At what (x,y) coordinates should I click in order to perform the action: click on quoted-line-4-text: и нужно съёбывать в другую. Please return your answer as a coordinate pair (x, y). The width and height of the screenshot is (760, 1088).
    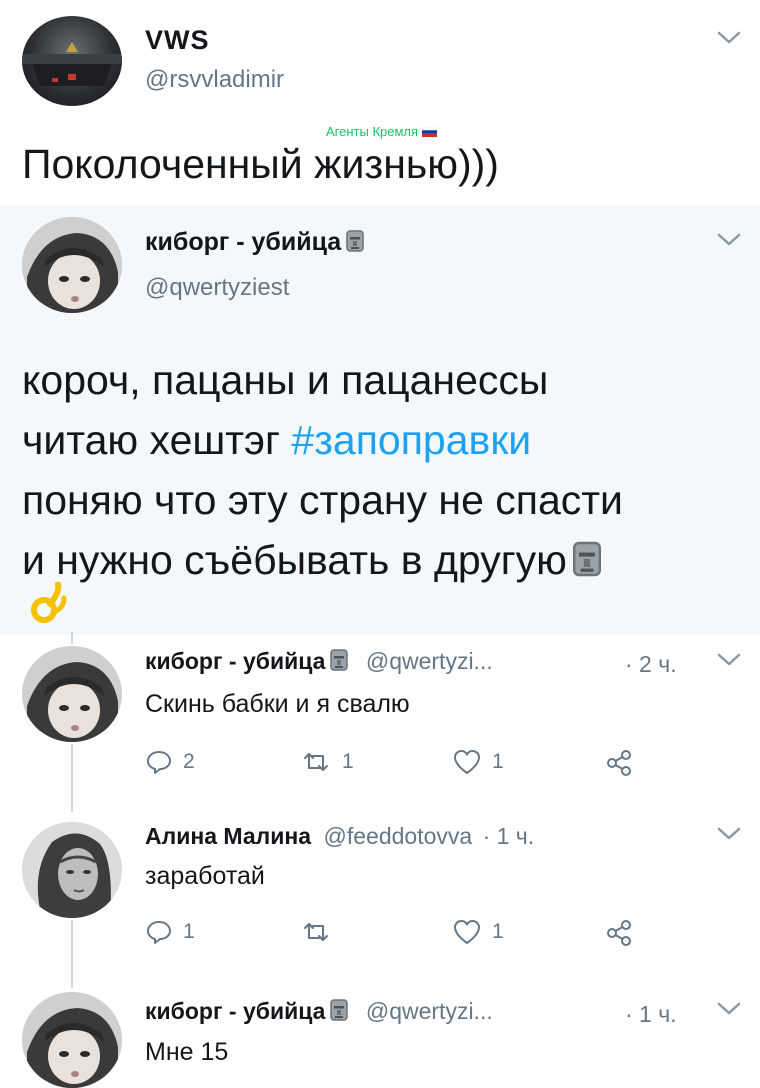
    Looking at the image, I should click on (294, 560).